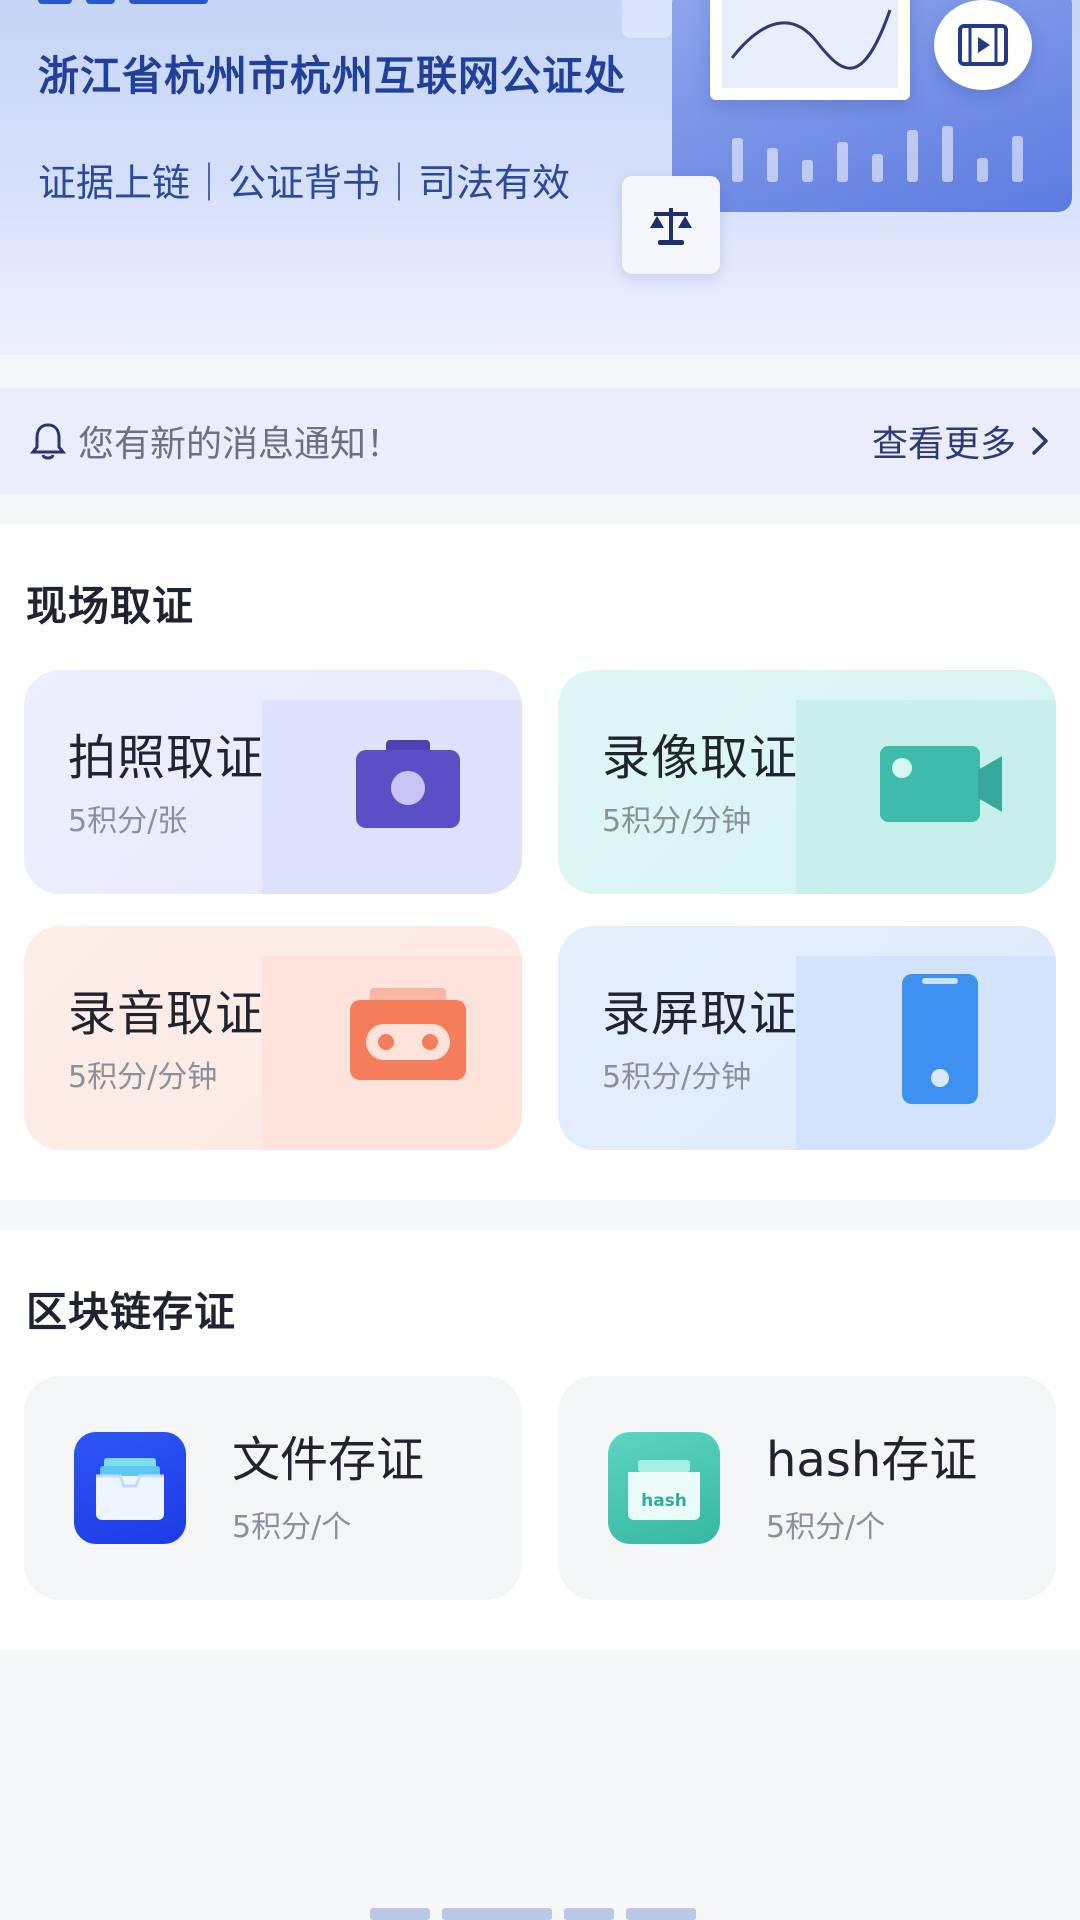 Image resolution: width=1080 pixels, height=1920 pixels. Describe the element at coordinates (664, 1501) in the screenshot. I see `hash-icon-label: hash` at that location.